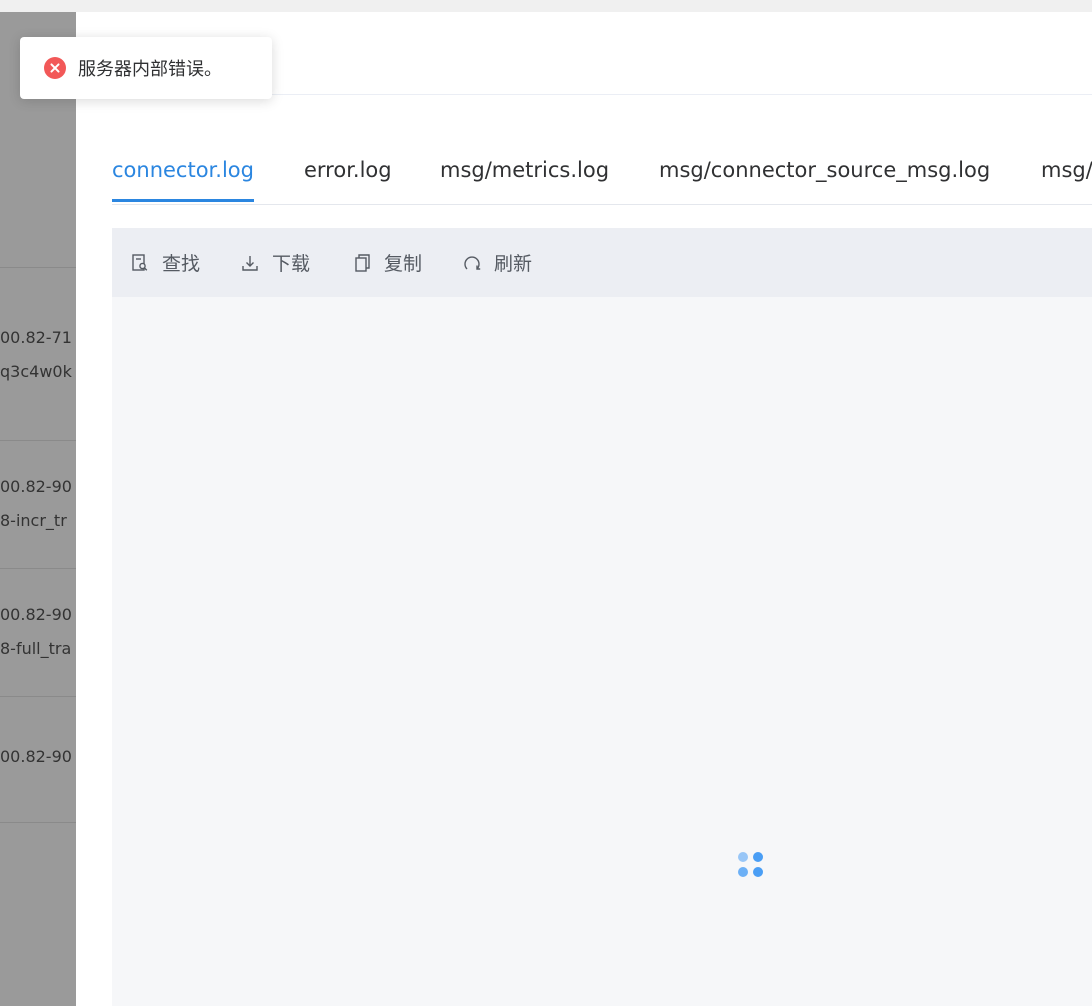 The height and width of the screenshot is (1006, 1092). I want to click on list-item: 00.82-90 8-incr_tr, so click(38, 504).